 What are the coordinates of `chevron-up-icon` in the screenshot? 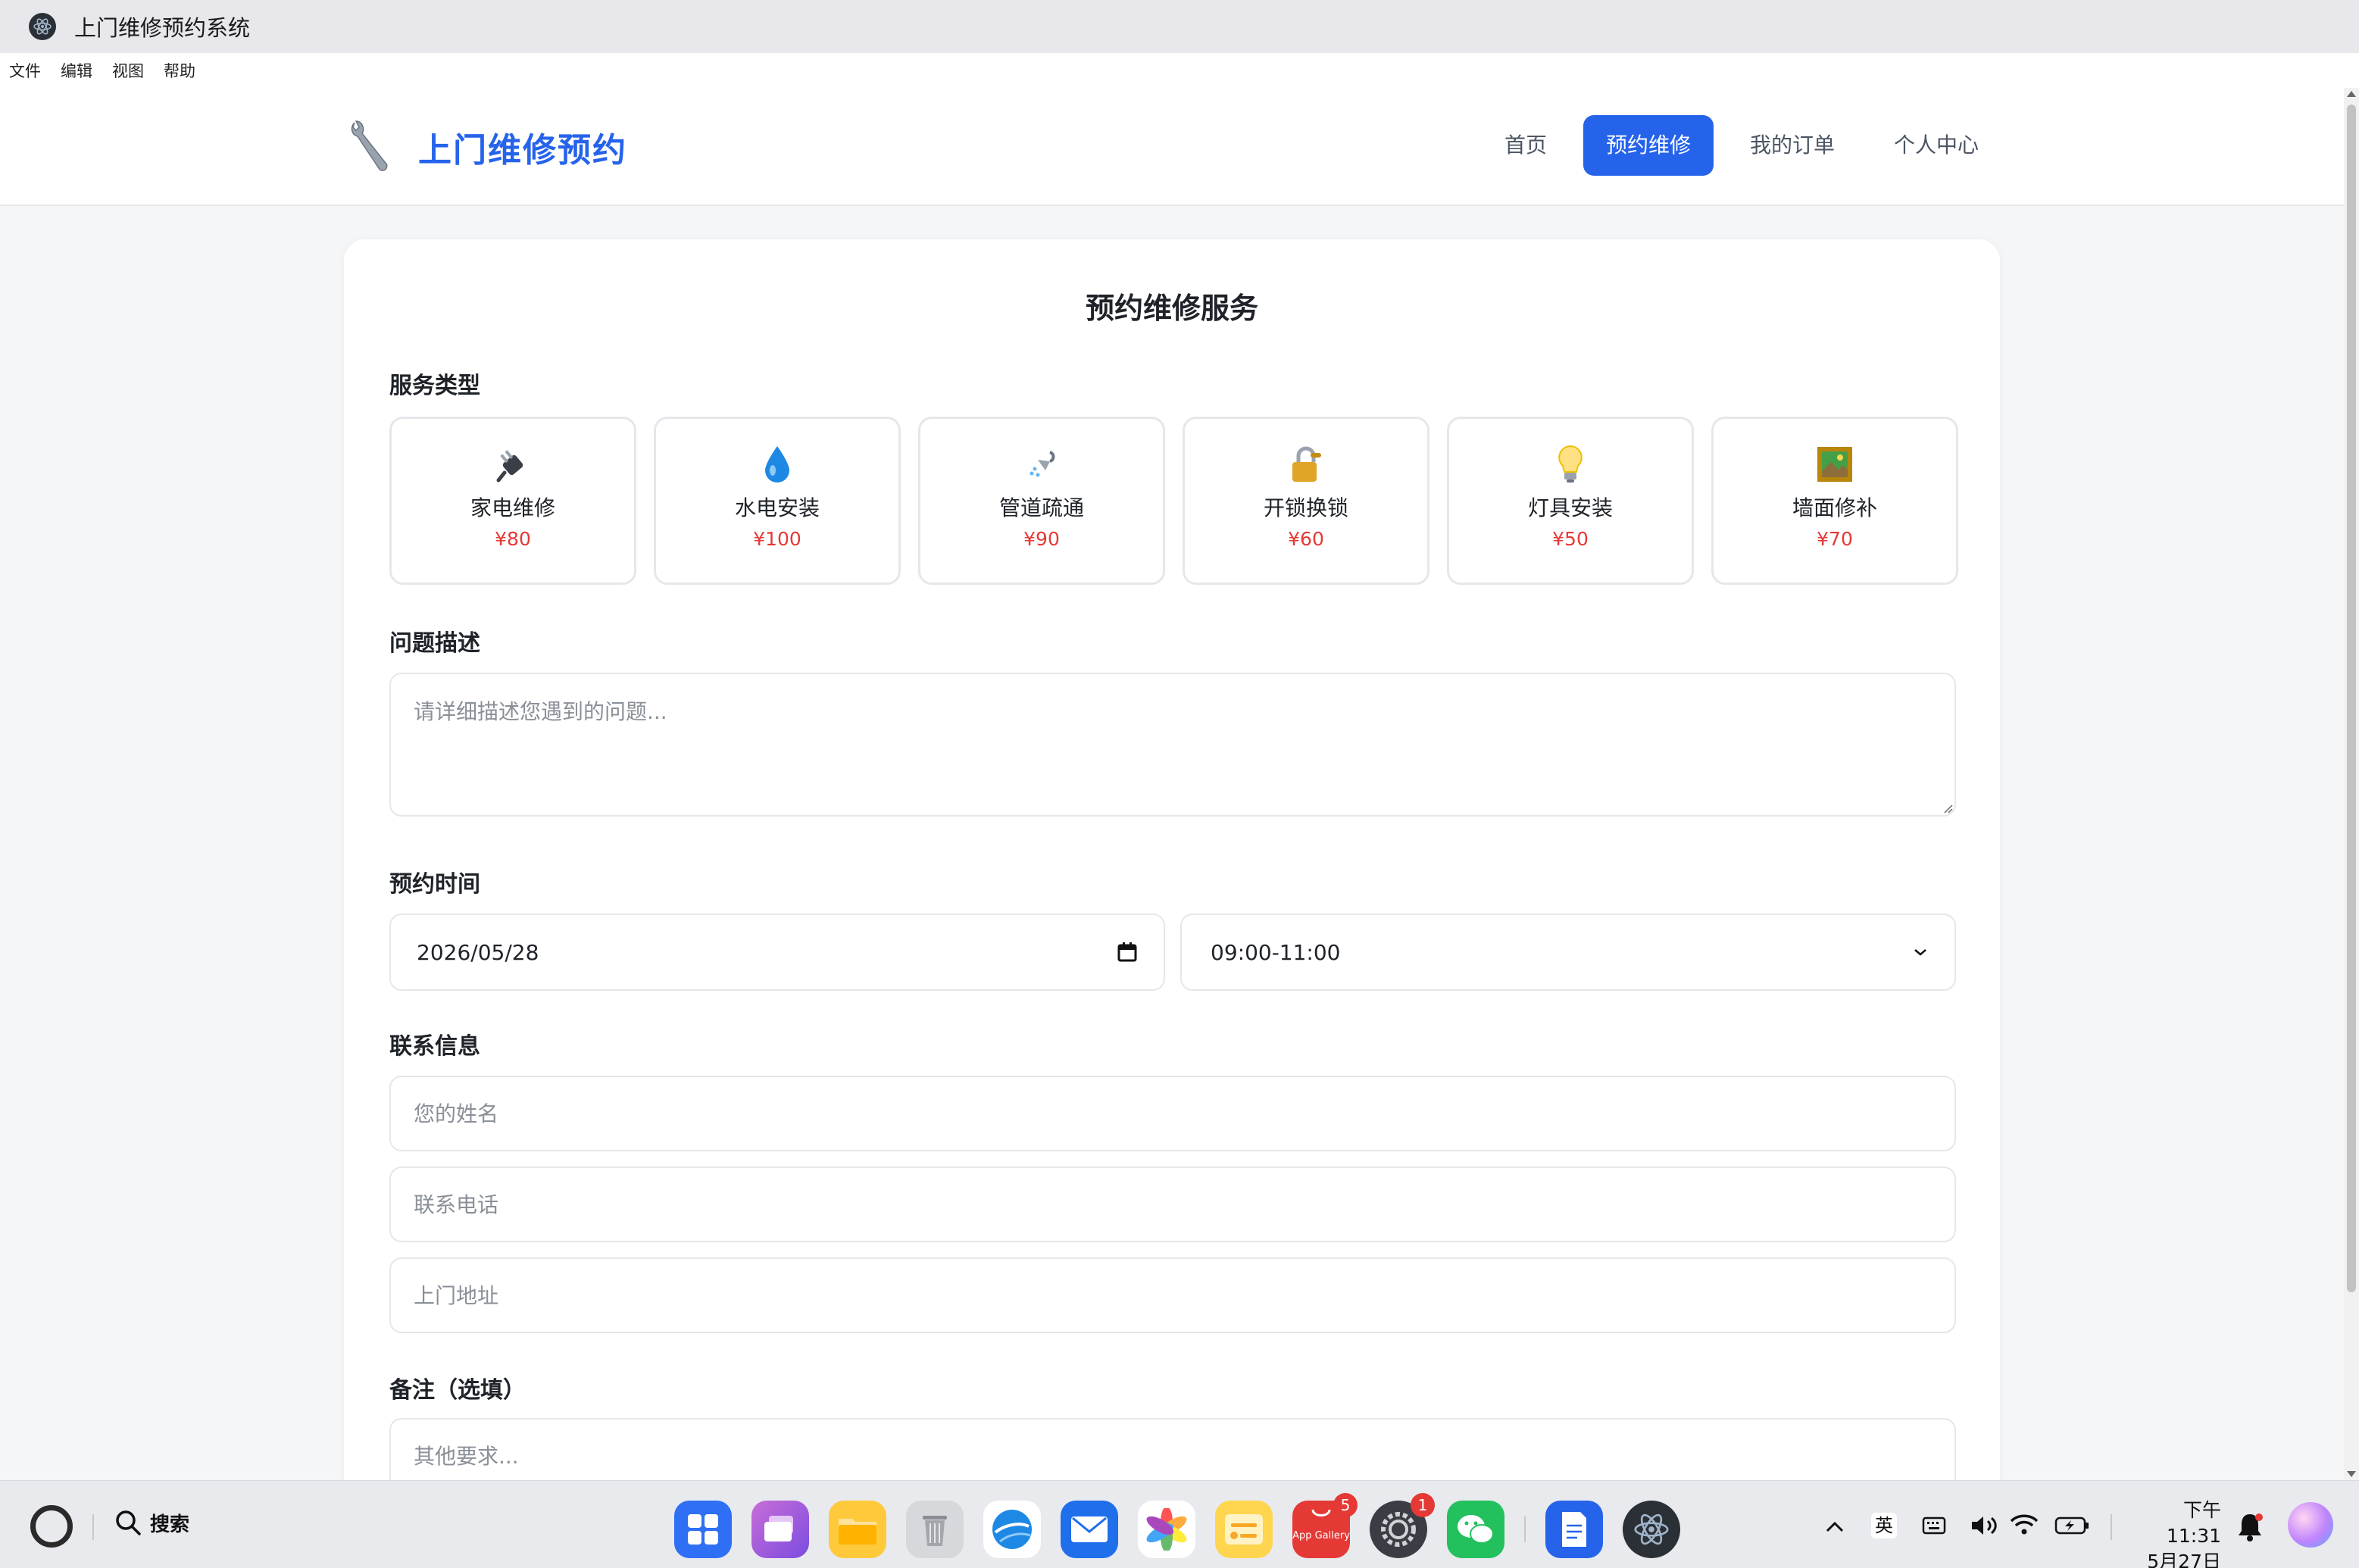 It's located at (1835, 1527).